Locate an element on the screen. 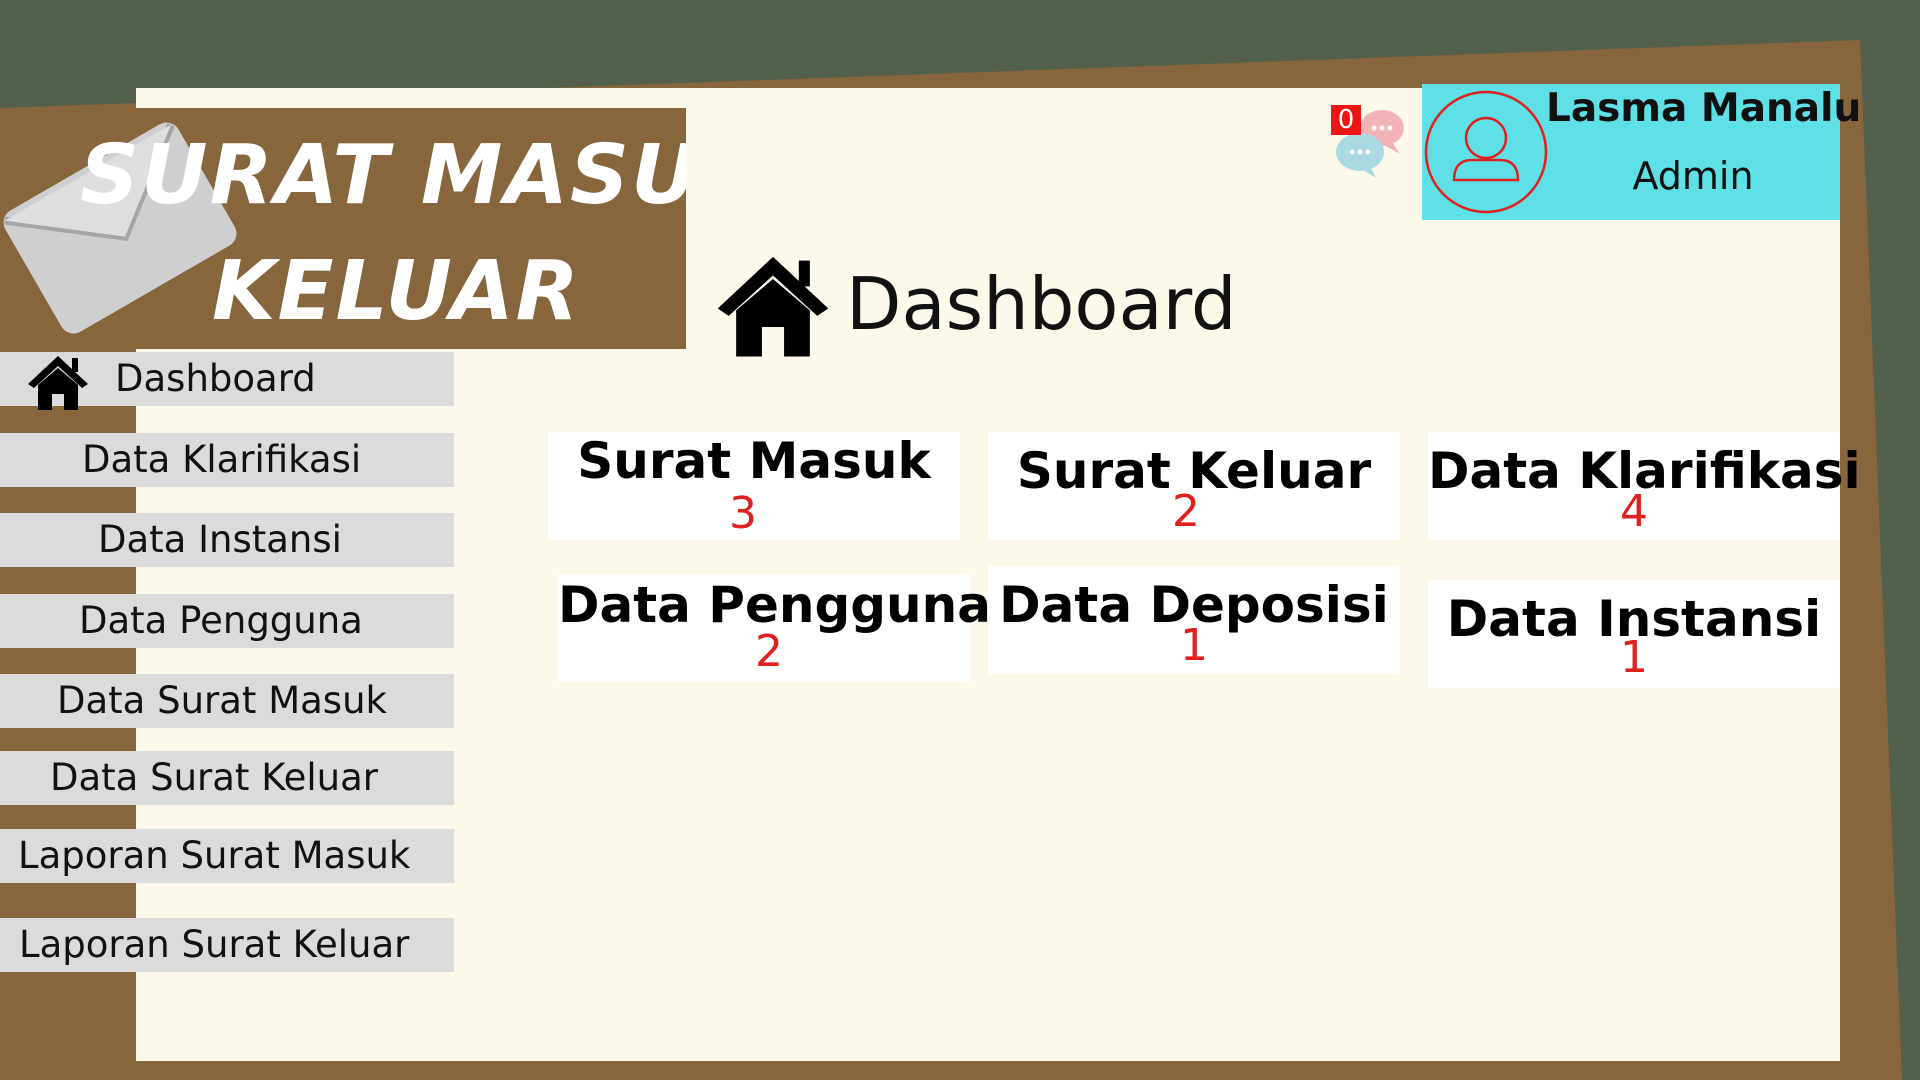 Image resolution: width=1920 pixels, height=1080 pixels. card-data-pengguna: Data Pengguna 2 is located at coordinates (774, 628).